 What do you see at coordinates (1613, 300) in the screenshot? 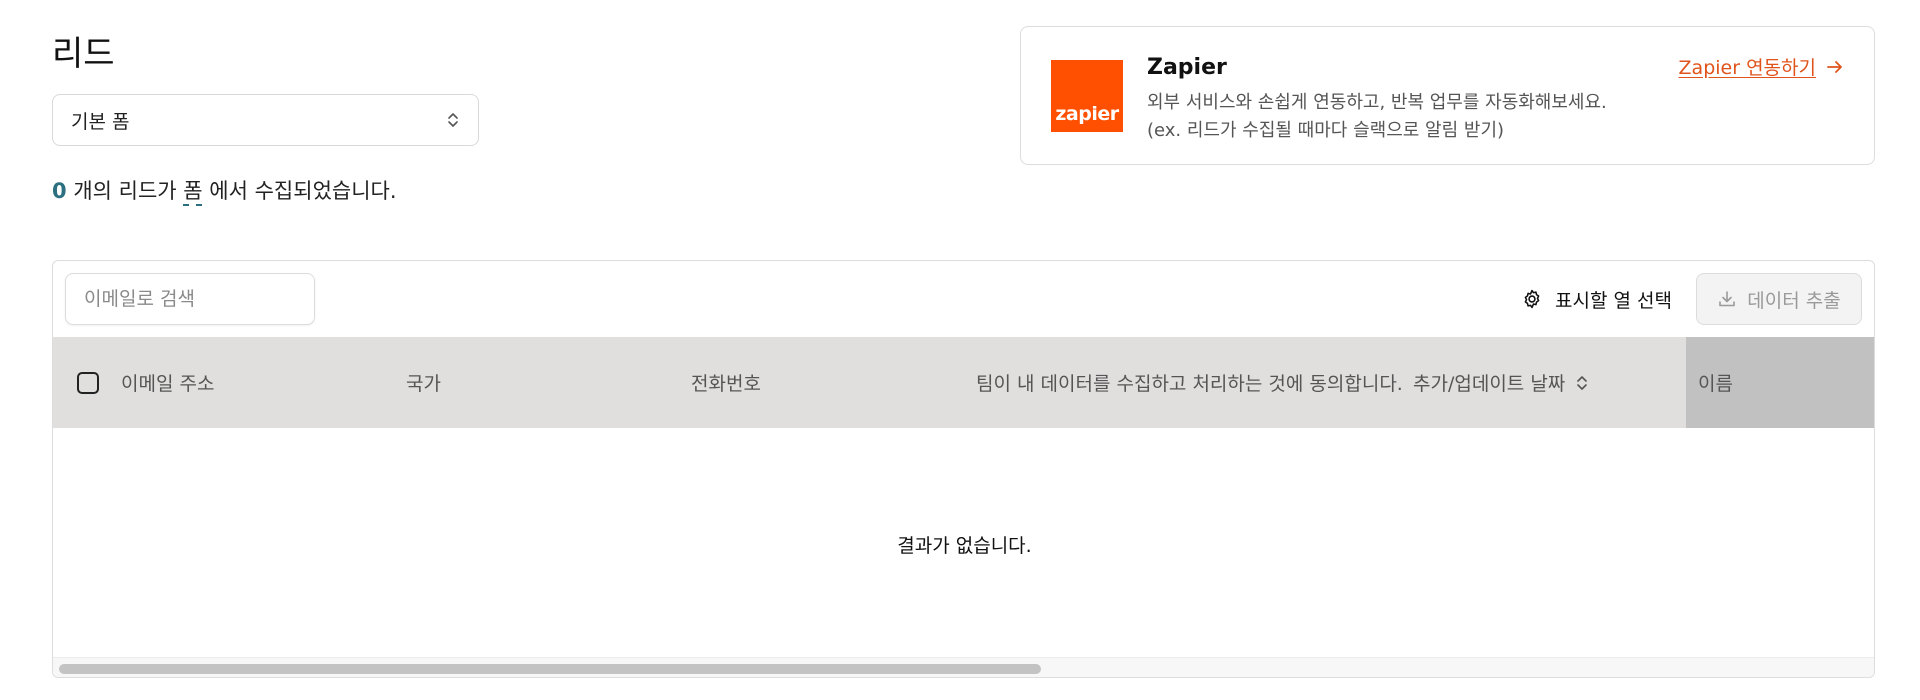
I see `select-columns-label: 표시할 열 선택` at bounding box center [1613, 300].